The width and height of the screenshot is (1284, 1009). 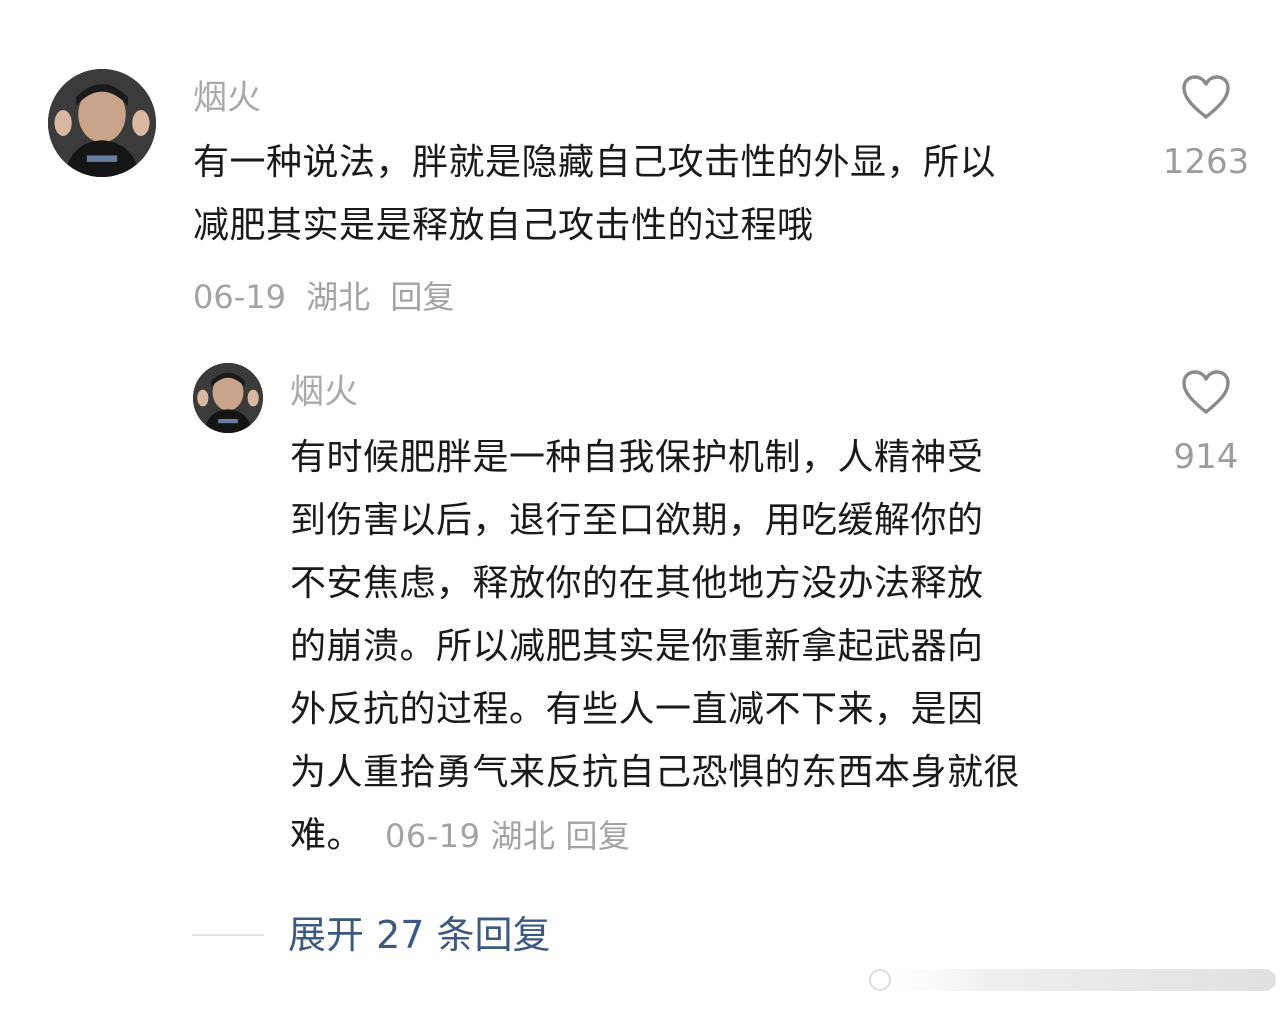 What do you see at coordinates (433, 836) in the screenshot?
I see `reply-date: 06-19` at bounding box center [433, 836].